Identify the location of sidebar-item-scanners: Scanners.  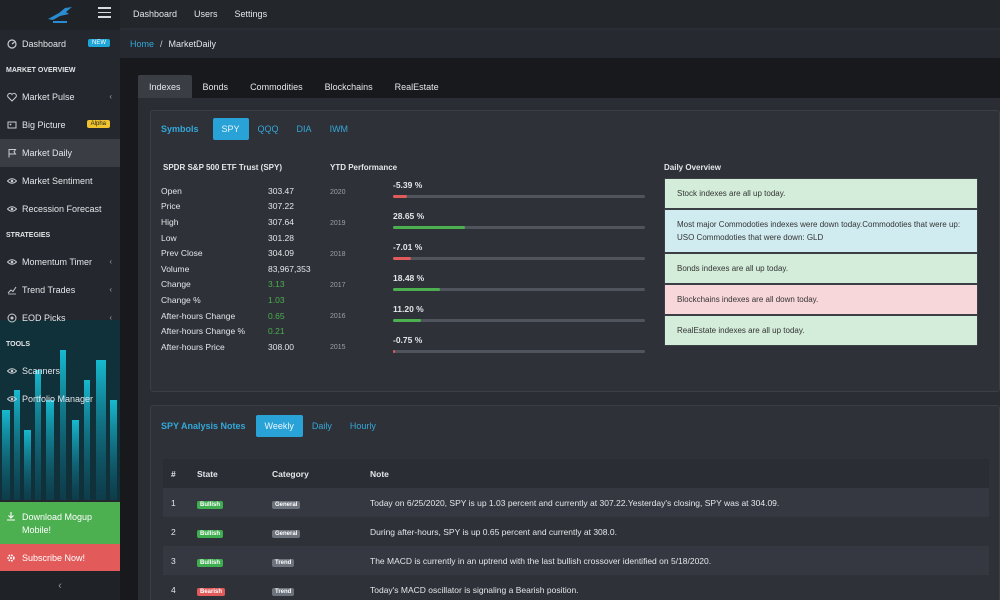
(60, 371).